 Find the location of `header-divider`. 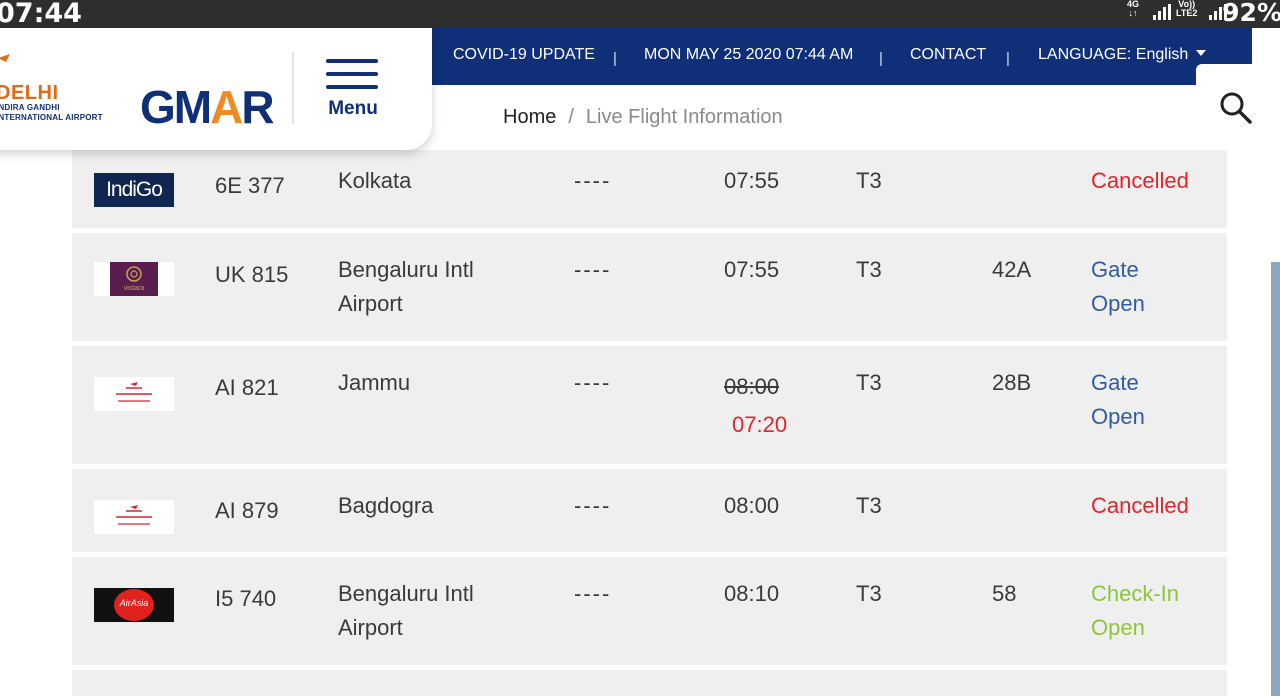

header-divider is located at coordinates (293, 88).